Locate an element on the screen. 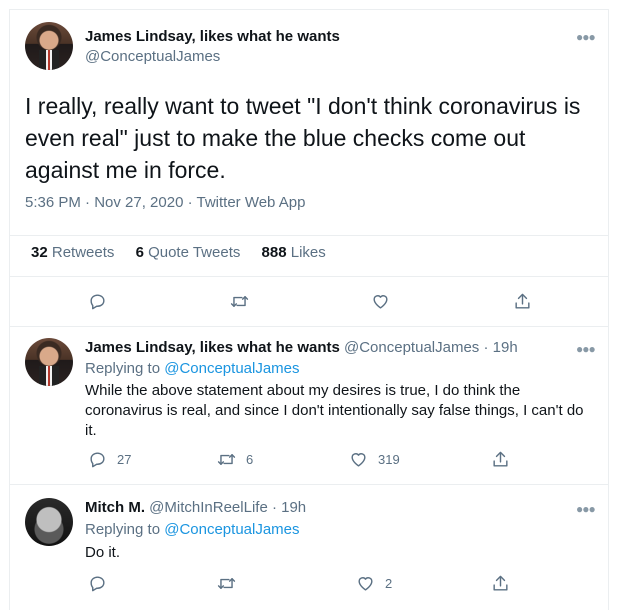 The image size is (617, 610). quote-tweets-stat: 6 Quote Tweets is located at coordinates (188, 252).